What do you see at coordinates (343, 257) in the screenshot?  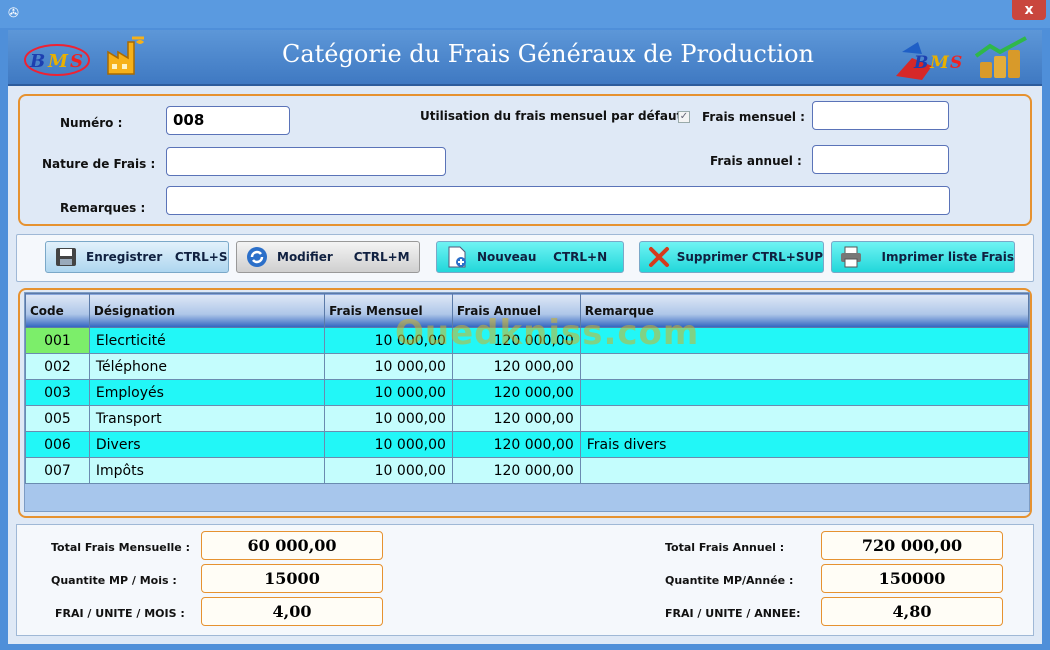 I see `modifier-label: Modifier CTRL+M` at bounding box center [343, 257].